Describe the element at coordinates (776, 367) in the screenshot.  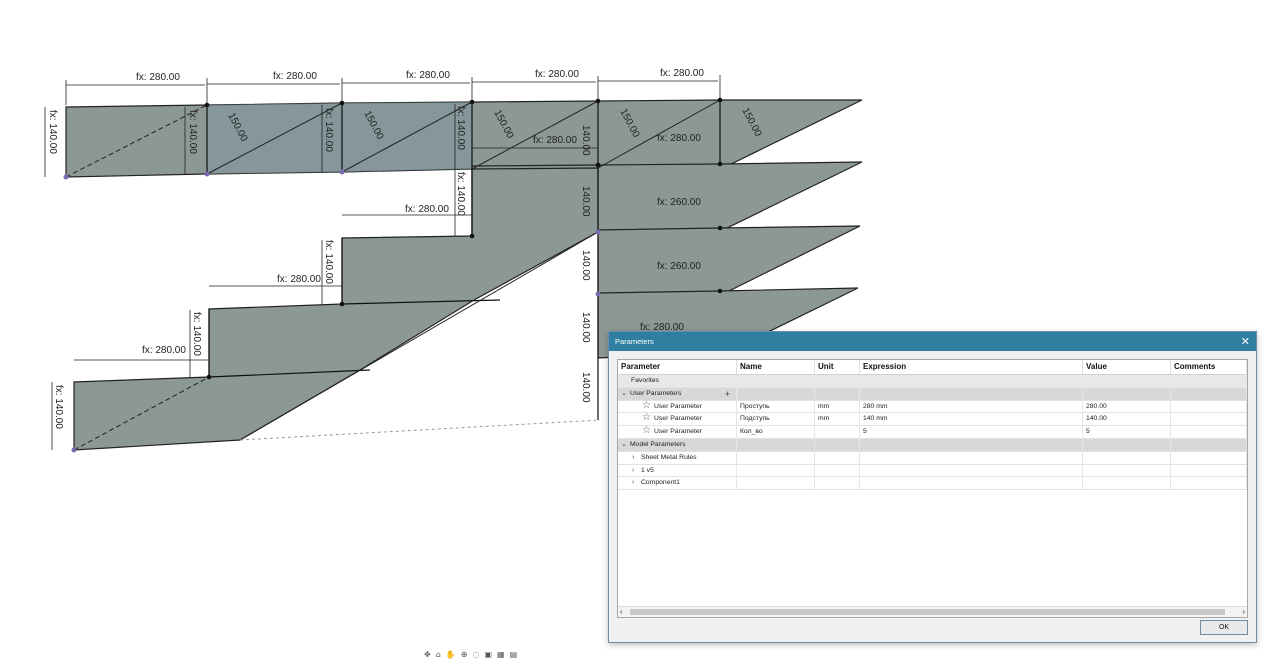
I see `col-name: Name` at that location.